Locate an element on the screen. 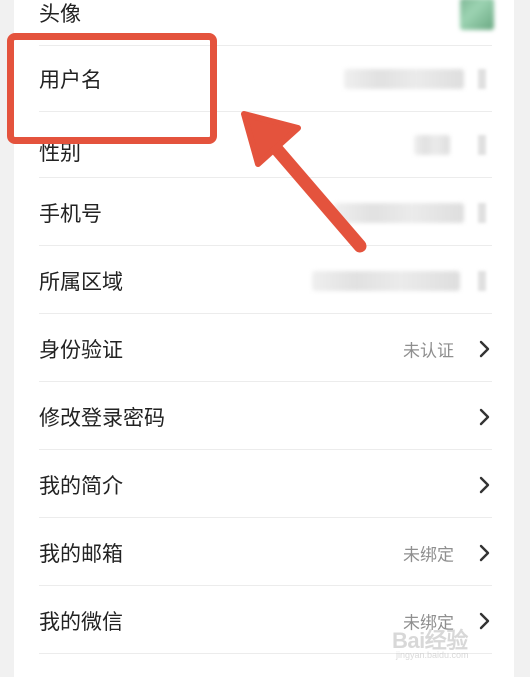 The image size is (530, 677). row-wechat-label: 我的微信 is located at coordinates (81, 622).